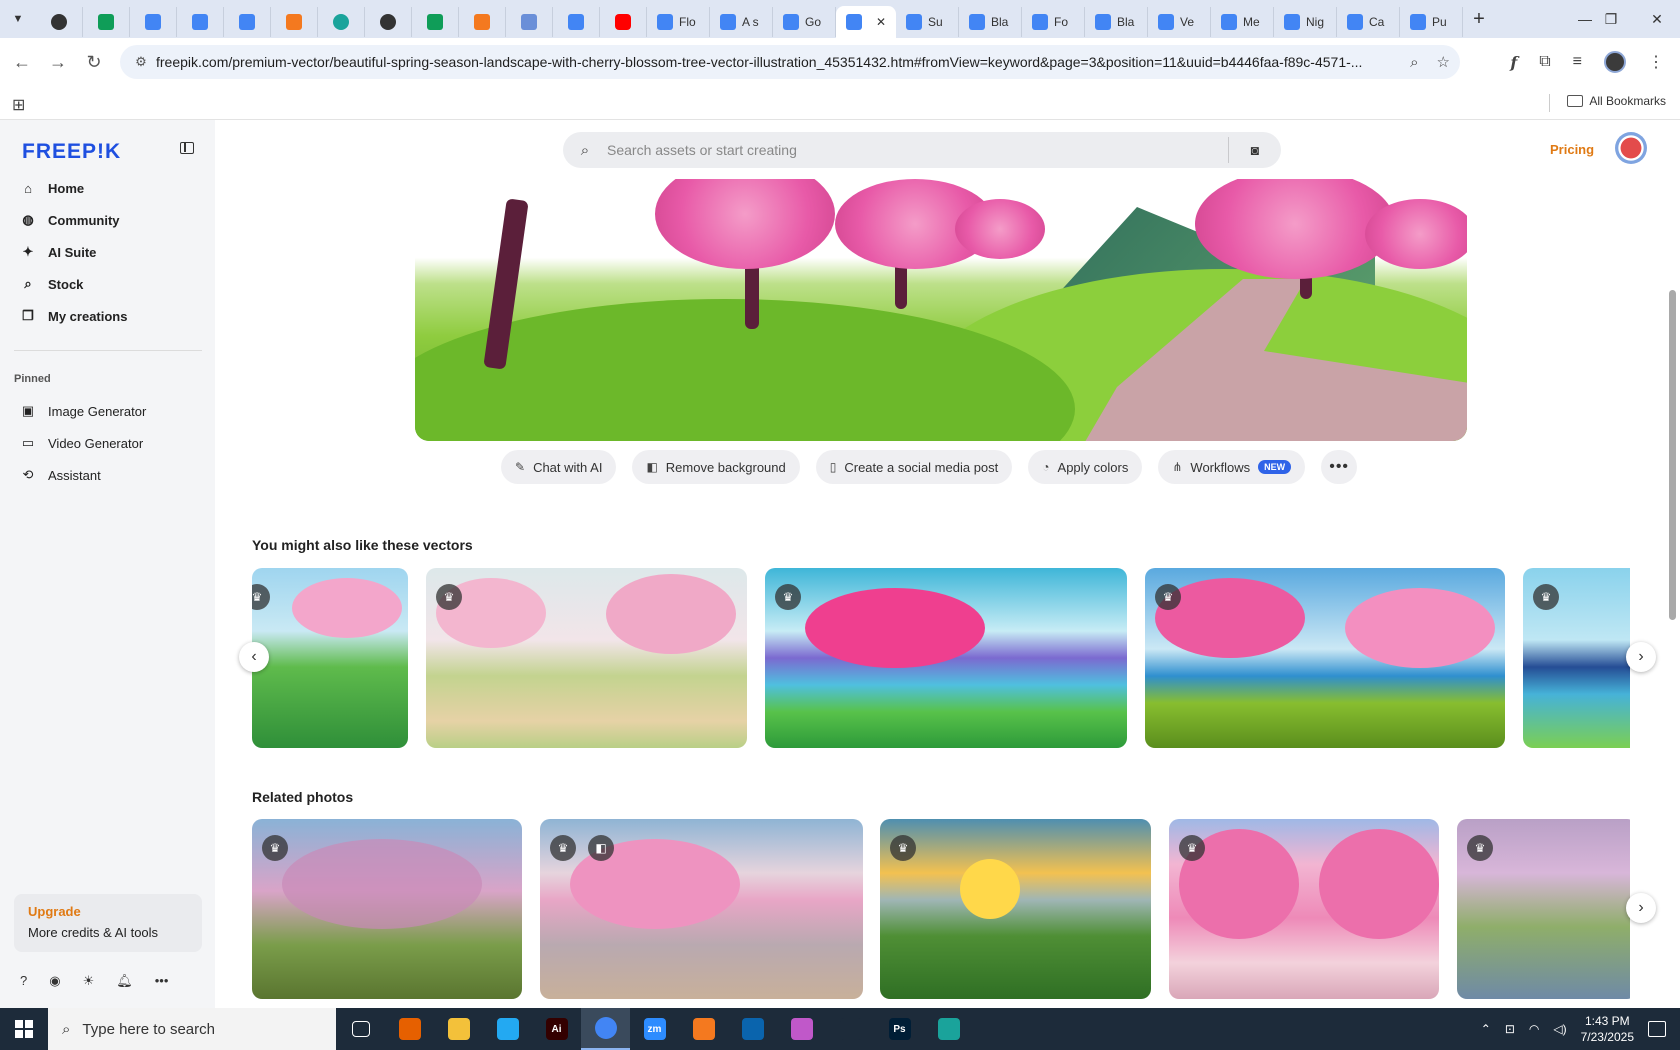  What do you see at coordinates (162, 981) in the screenshot?
I see `more-dots-icon: •••` at bounding box center [162, 981].